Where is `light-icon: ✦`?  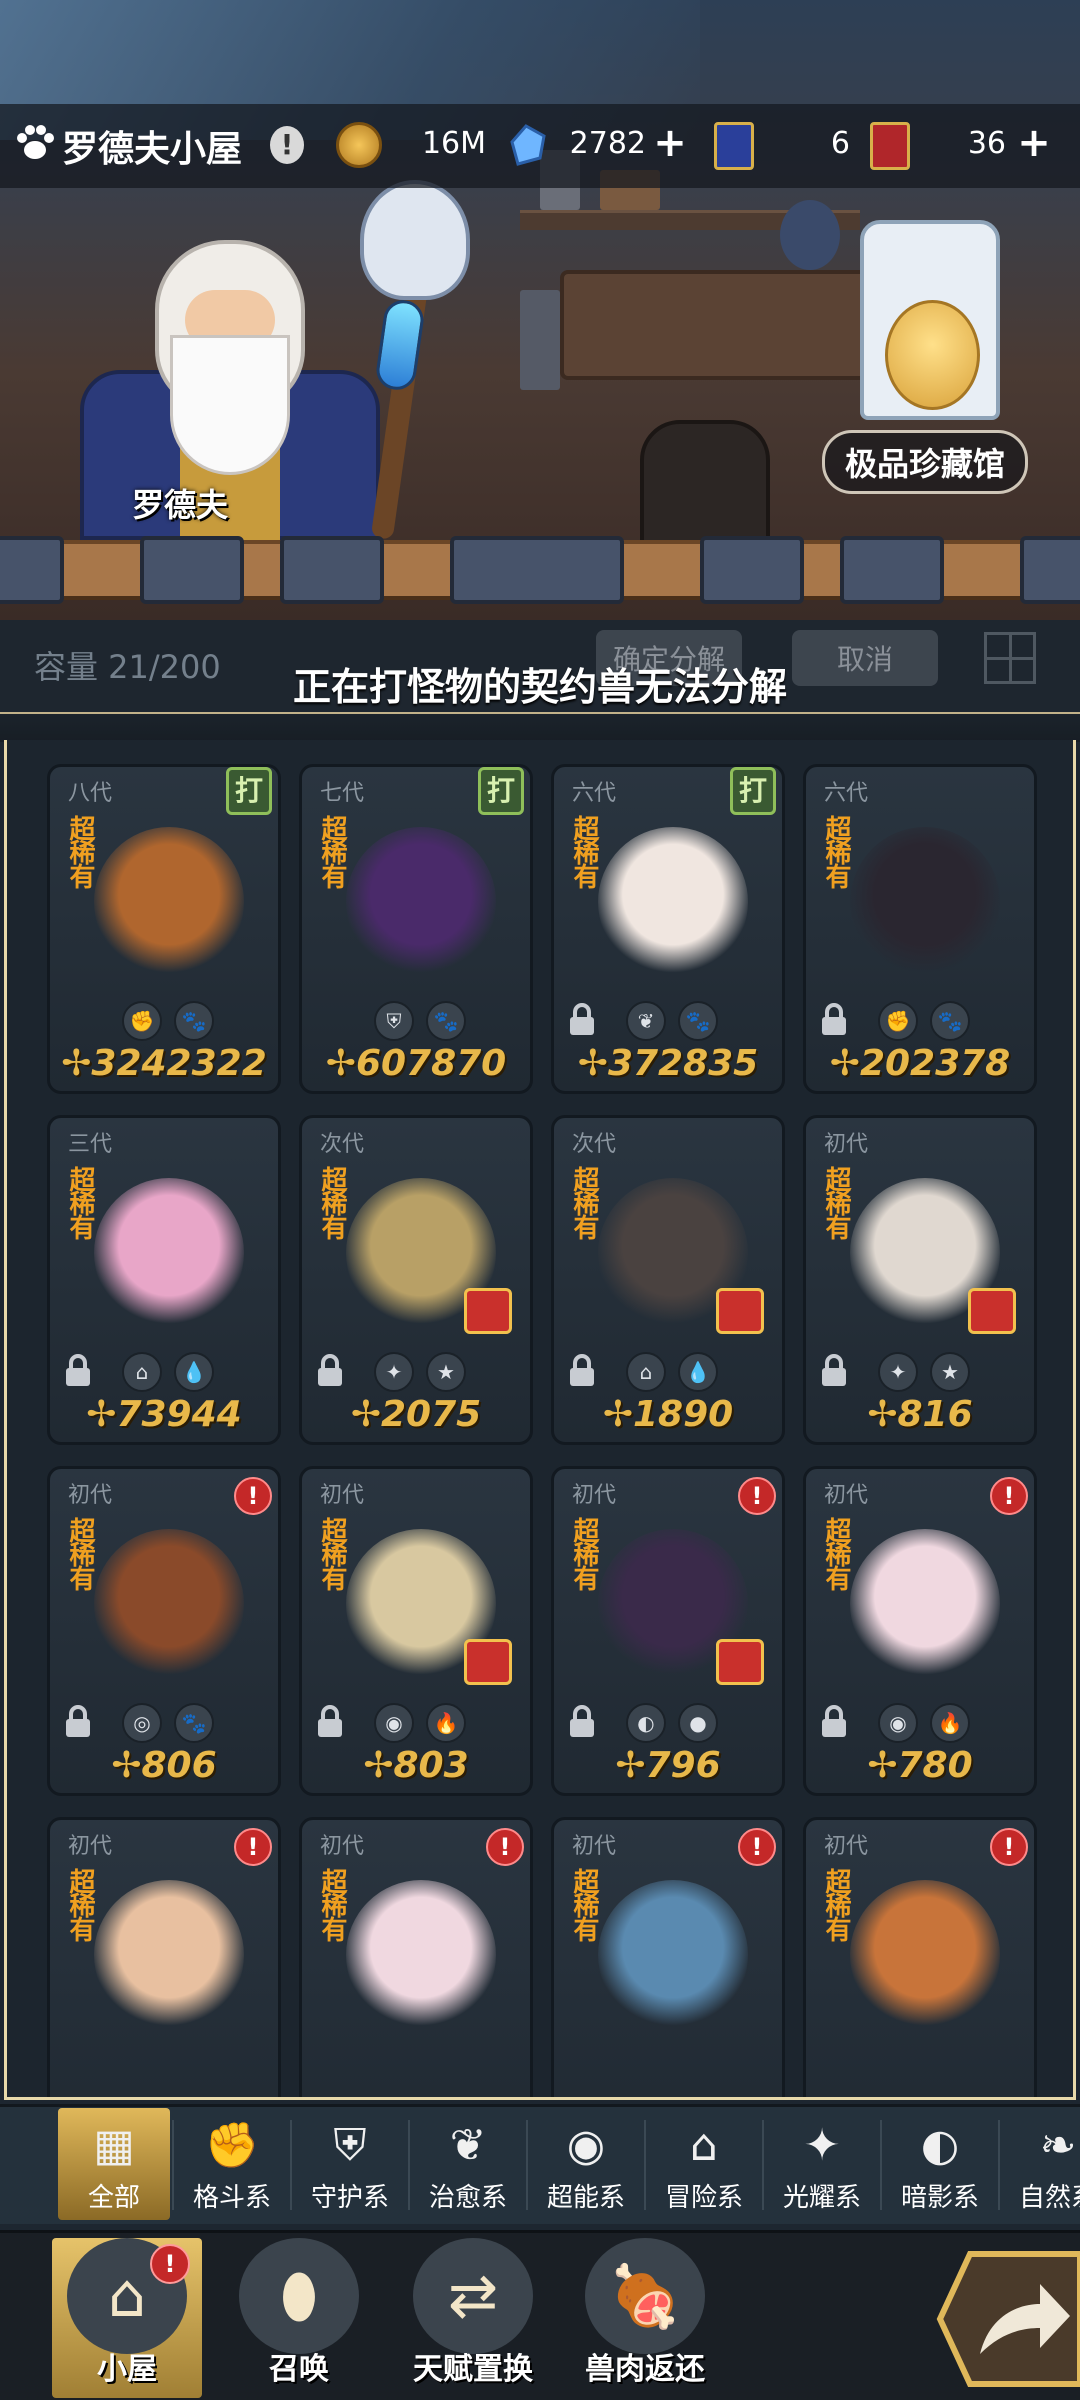 light-icon: ✦ is located at coordinates (822, 2145).